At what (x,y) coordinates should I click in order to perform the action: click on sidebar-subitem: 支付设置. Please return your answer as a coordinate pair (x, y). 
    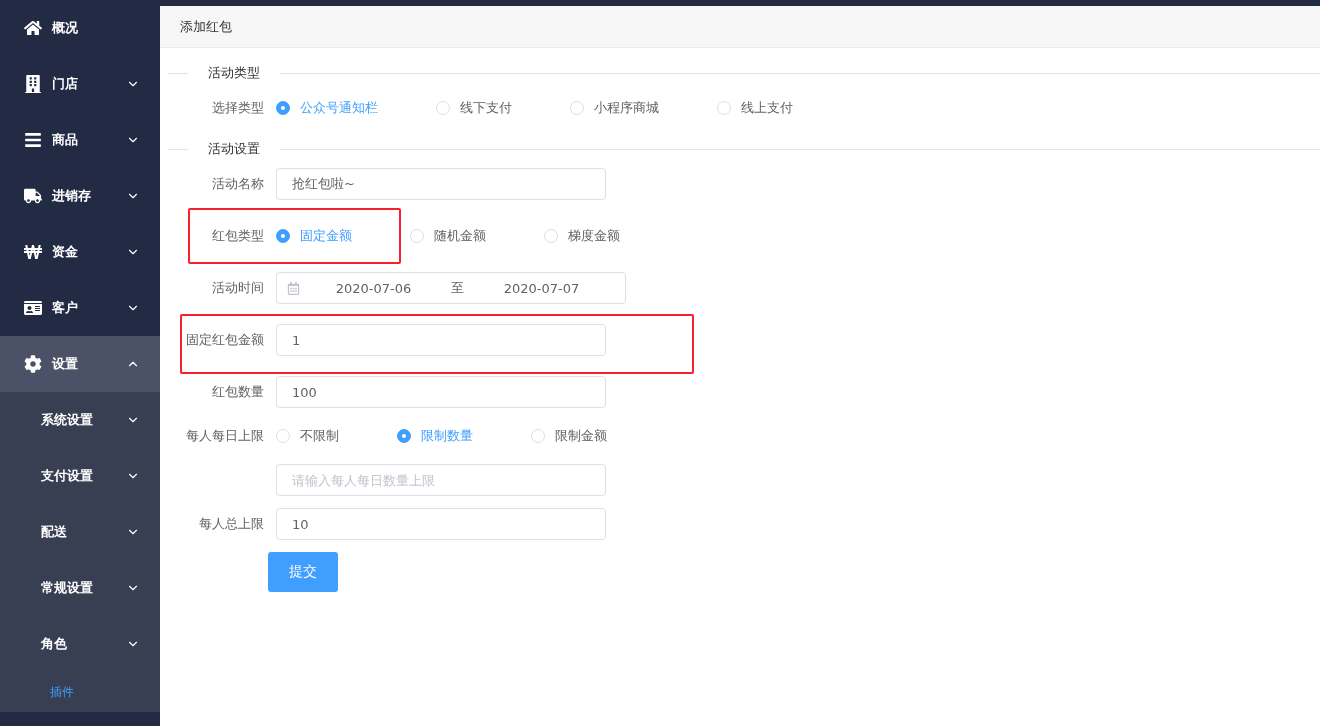
    Looking at the image, I should click on (80, 476).